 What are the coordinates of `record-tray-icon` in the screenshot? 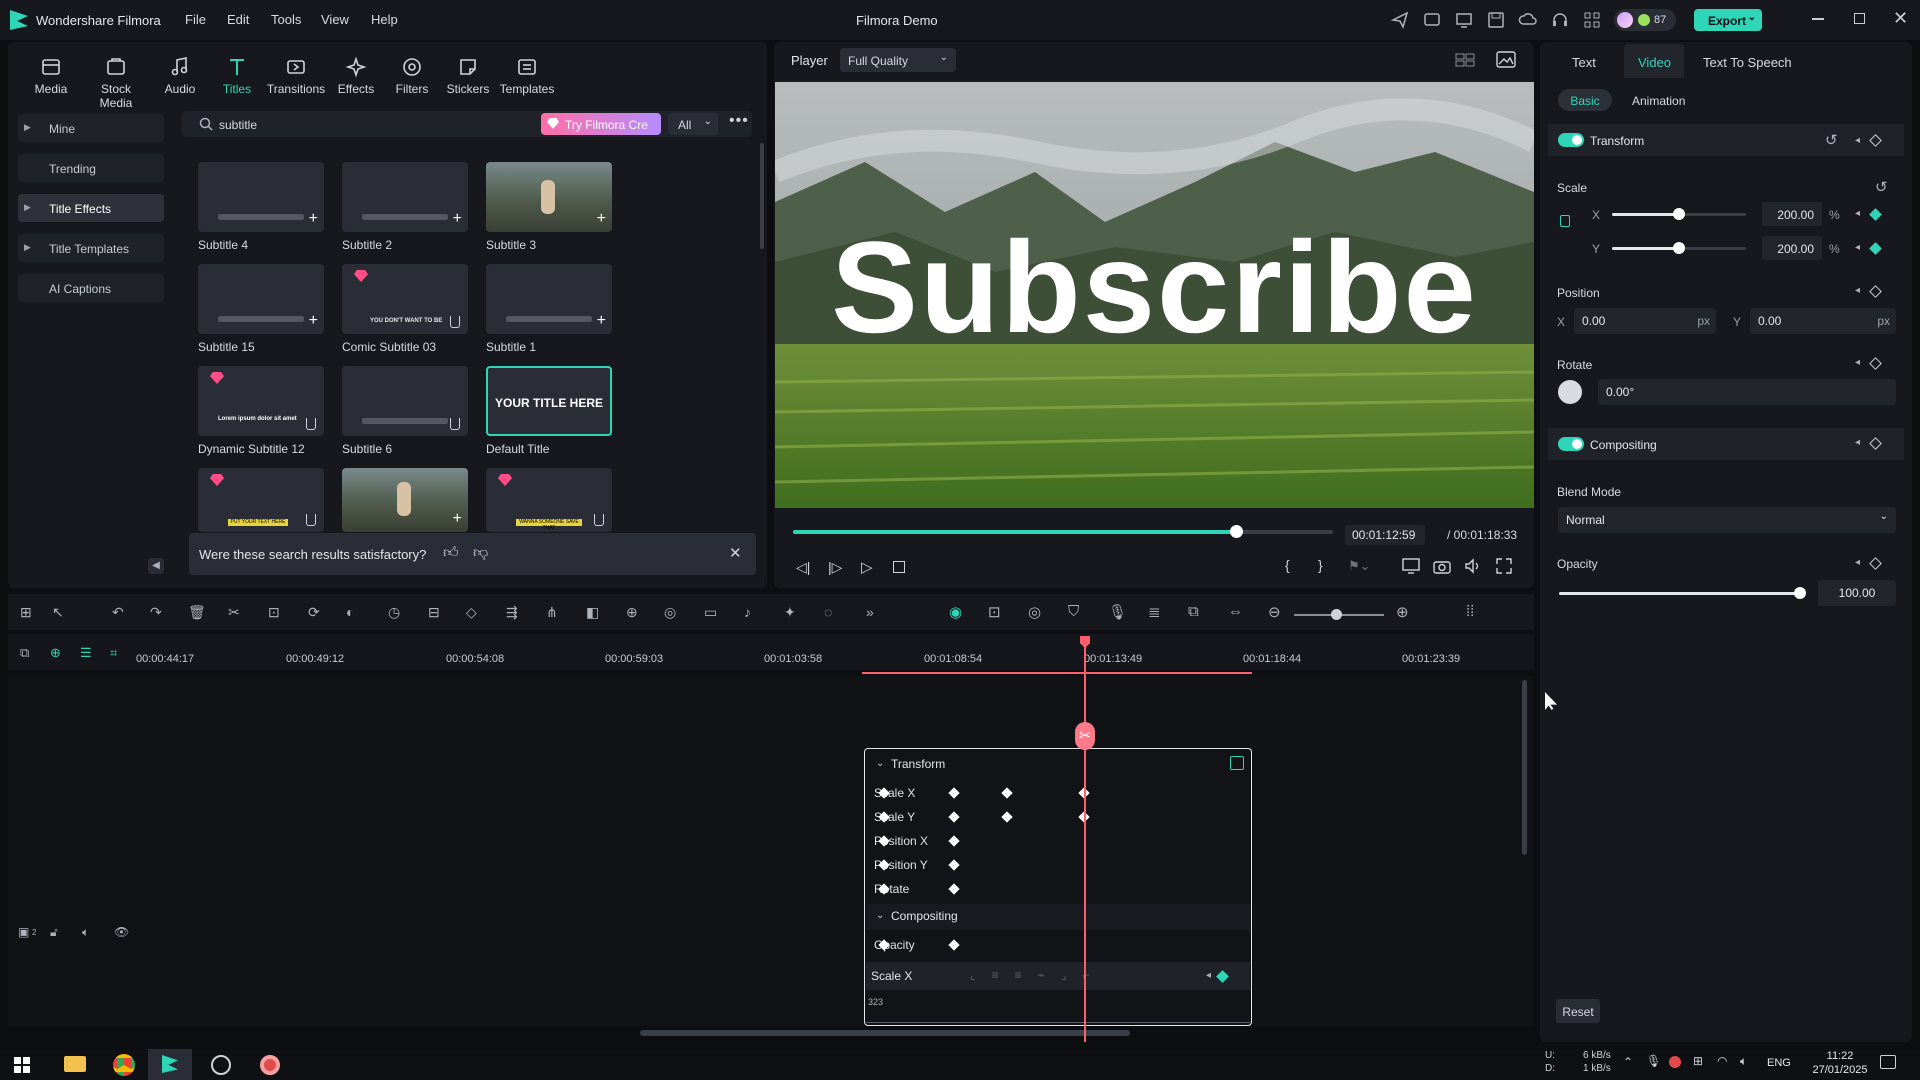 It's located at (1675, 1062).